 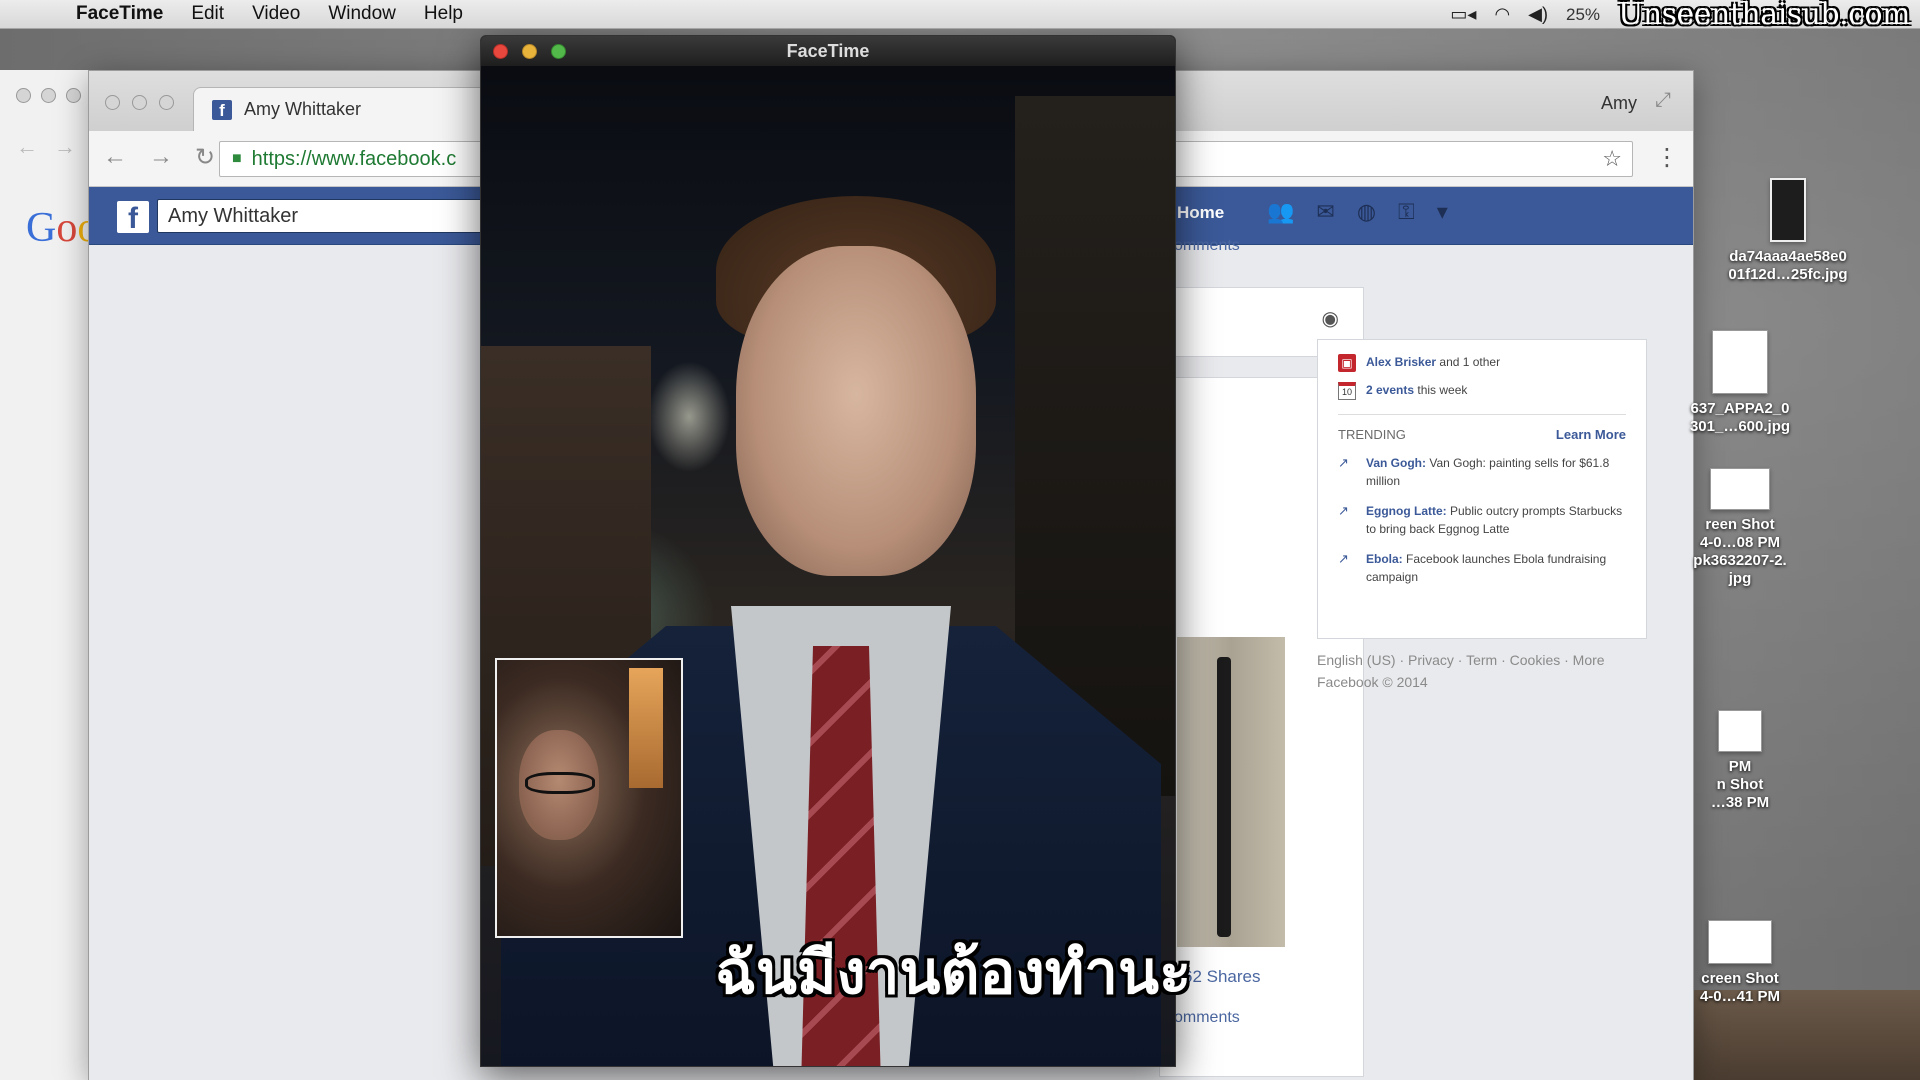 I want to click on calendar-icon: 10, so click(x=1347, y=391).